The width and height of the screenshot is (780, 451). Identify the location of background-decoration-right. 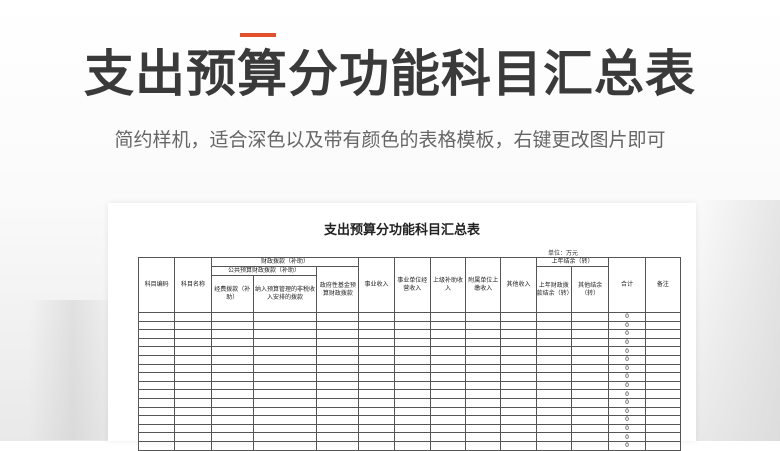
(740, 320).